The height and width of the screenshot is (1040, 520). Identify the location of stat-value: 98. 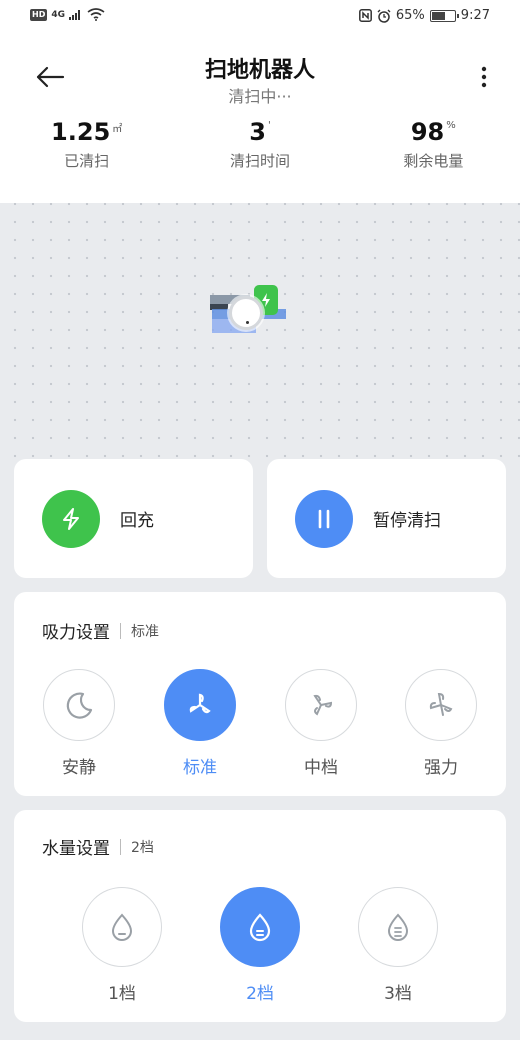
(427, 132).